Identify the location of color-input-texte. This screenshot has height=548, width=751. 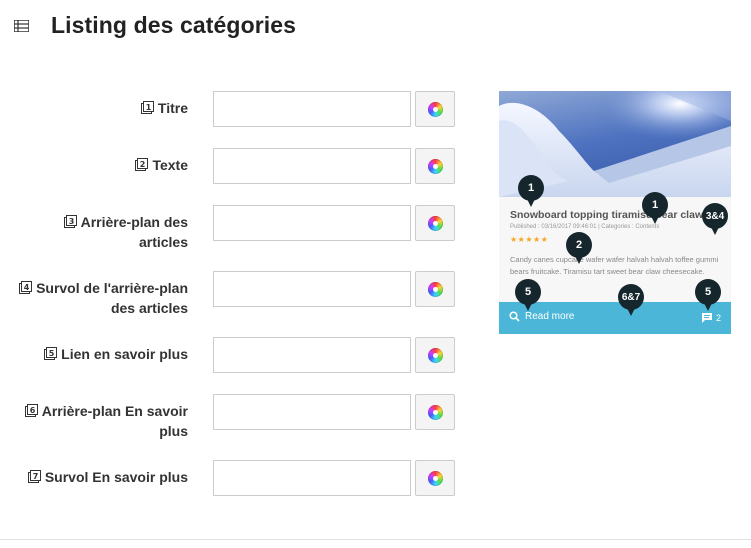
(312, 166).